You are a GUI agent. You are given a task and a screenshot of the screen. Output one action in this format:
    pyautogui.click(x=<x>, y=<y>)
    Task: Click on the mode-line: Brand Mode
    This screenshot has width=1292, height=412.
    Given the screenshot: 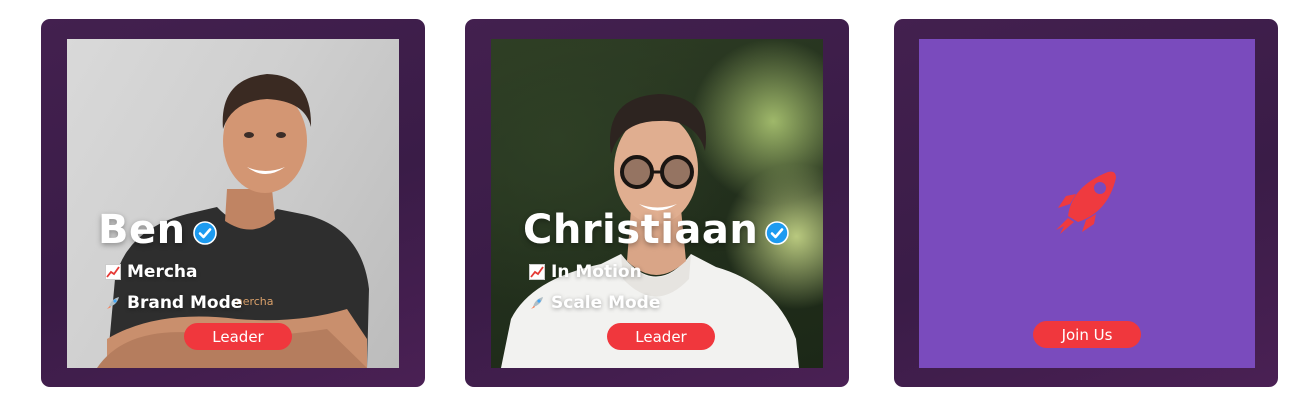 What is the action you would take?
    pyautogui.click(x=173, y=303)
    